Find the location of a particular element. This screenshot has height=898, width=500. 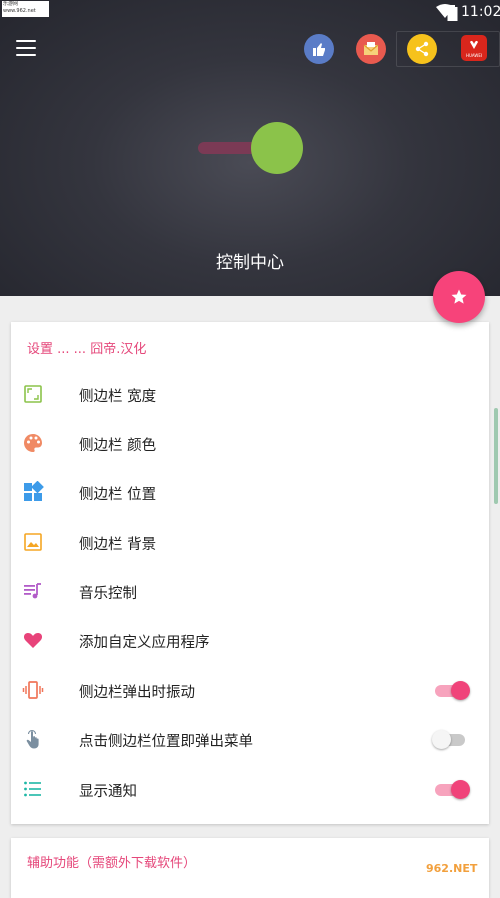

page-title: 控制中心 is located at coordinates (250, 263).